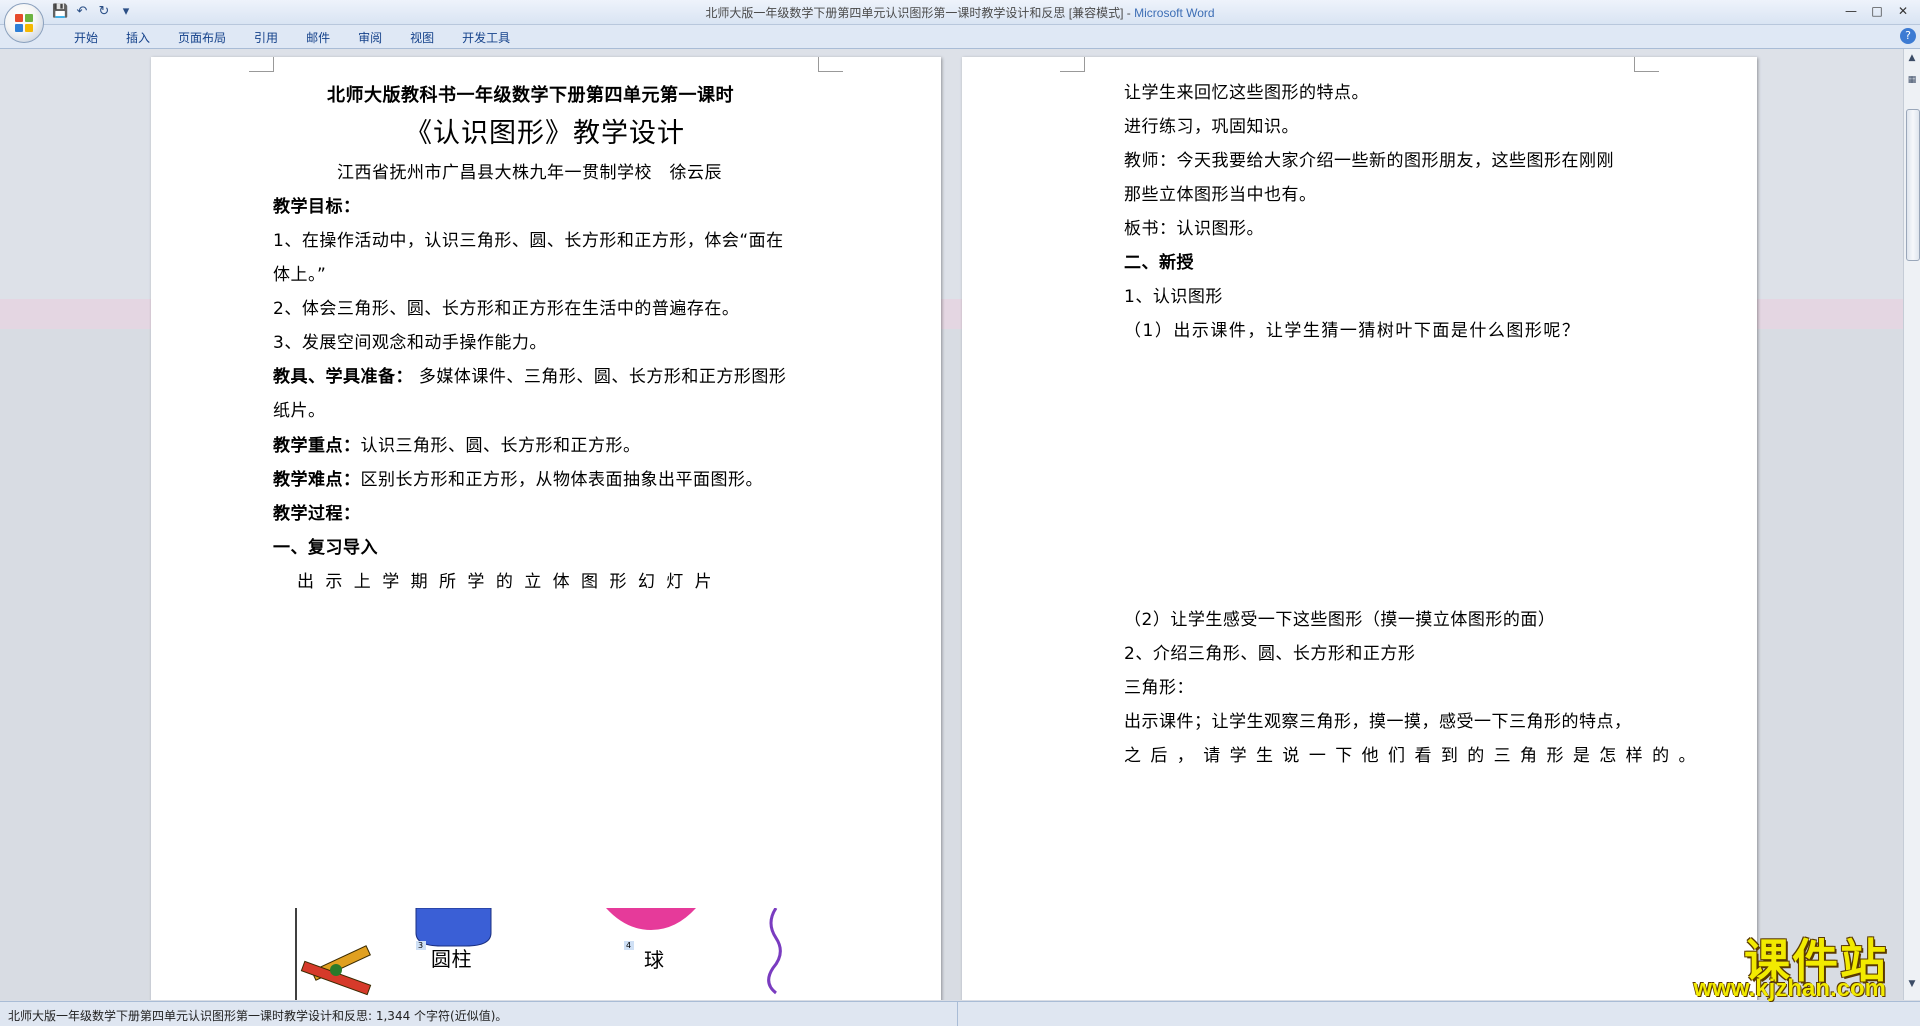  What do you see at coordinates (1789, 988) in the screenshot?
I see `watermark-url: www.kjzhan.com` at bounding box center [1789, 988].